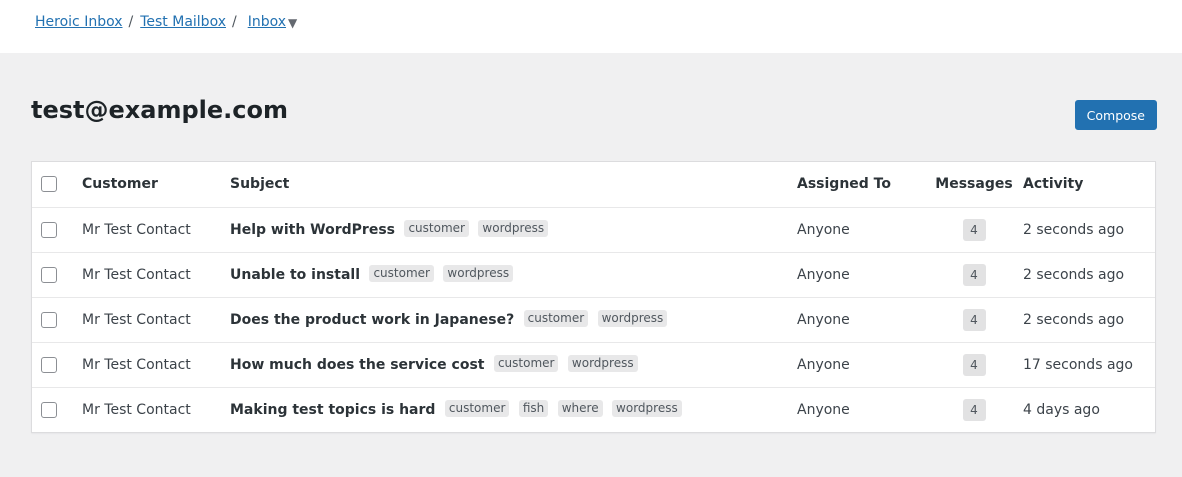 This screenshot has height=477, width=1182. I want to click on tag-badge: where, so click(580, 409).